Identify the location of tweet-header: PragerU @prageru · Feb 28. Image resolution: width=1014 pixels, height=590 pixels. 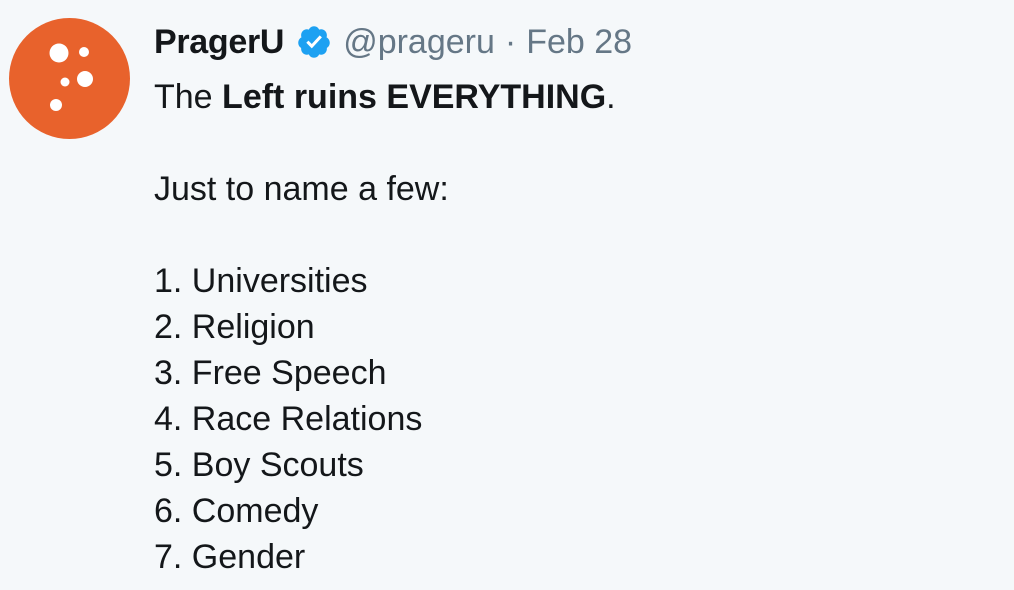
(579, 42).